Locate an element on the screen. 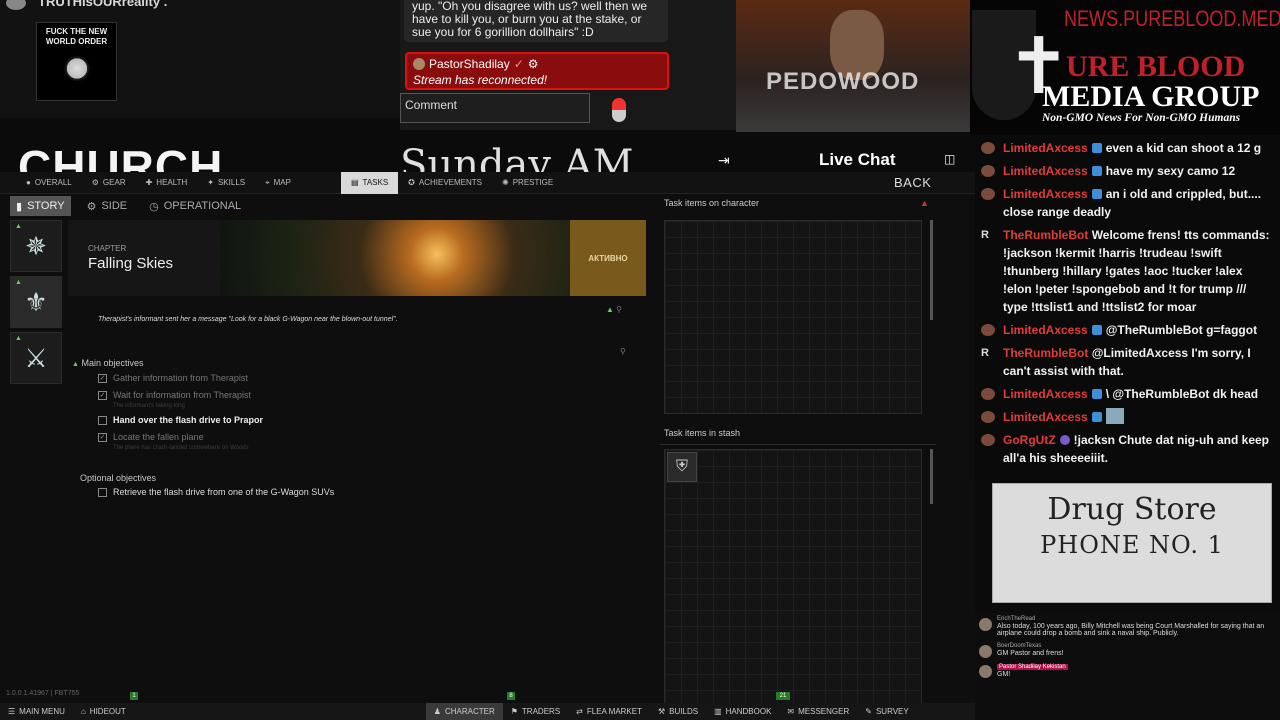  skills-icon: ✦ is located at coordinates (210, 182).